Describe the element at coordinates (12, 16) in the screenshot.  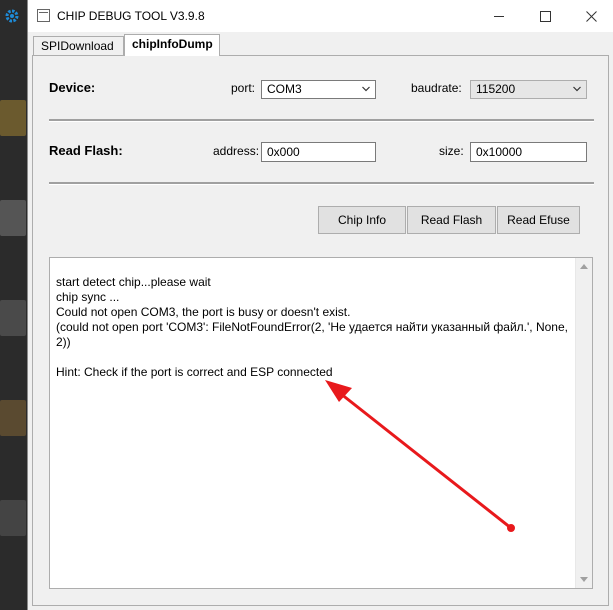
I see `gear-icon` at that location.